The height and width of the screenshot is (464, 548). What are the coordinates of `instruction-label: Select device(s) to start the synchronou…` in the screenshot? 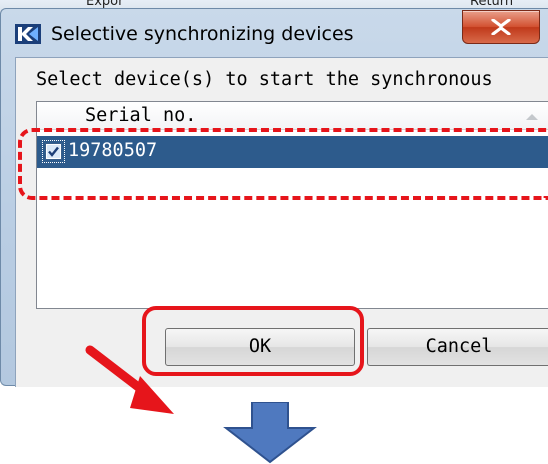 It's located at (264, 79).